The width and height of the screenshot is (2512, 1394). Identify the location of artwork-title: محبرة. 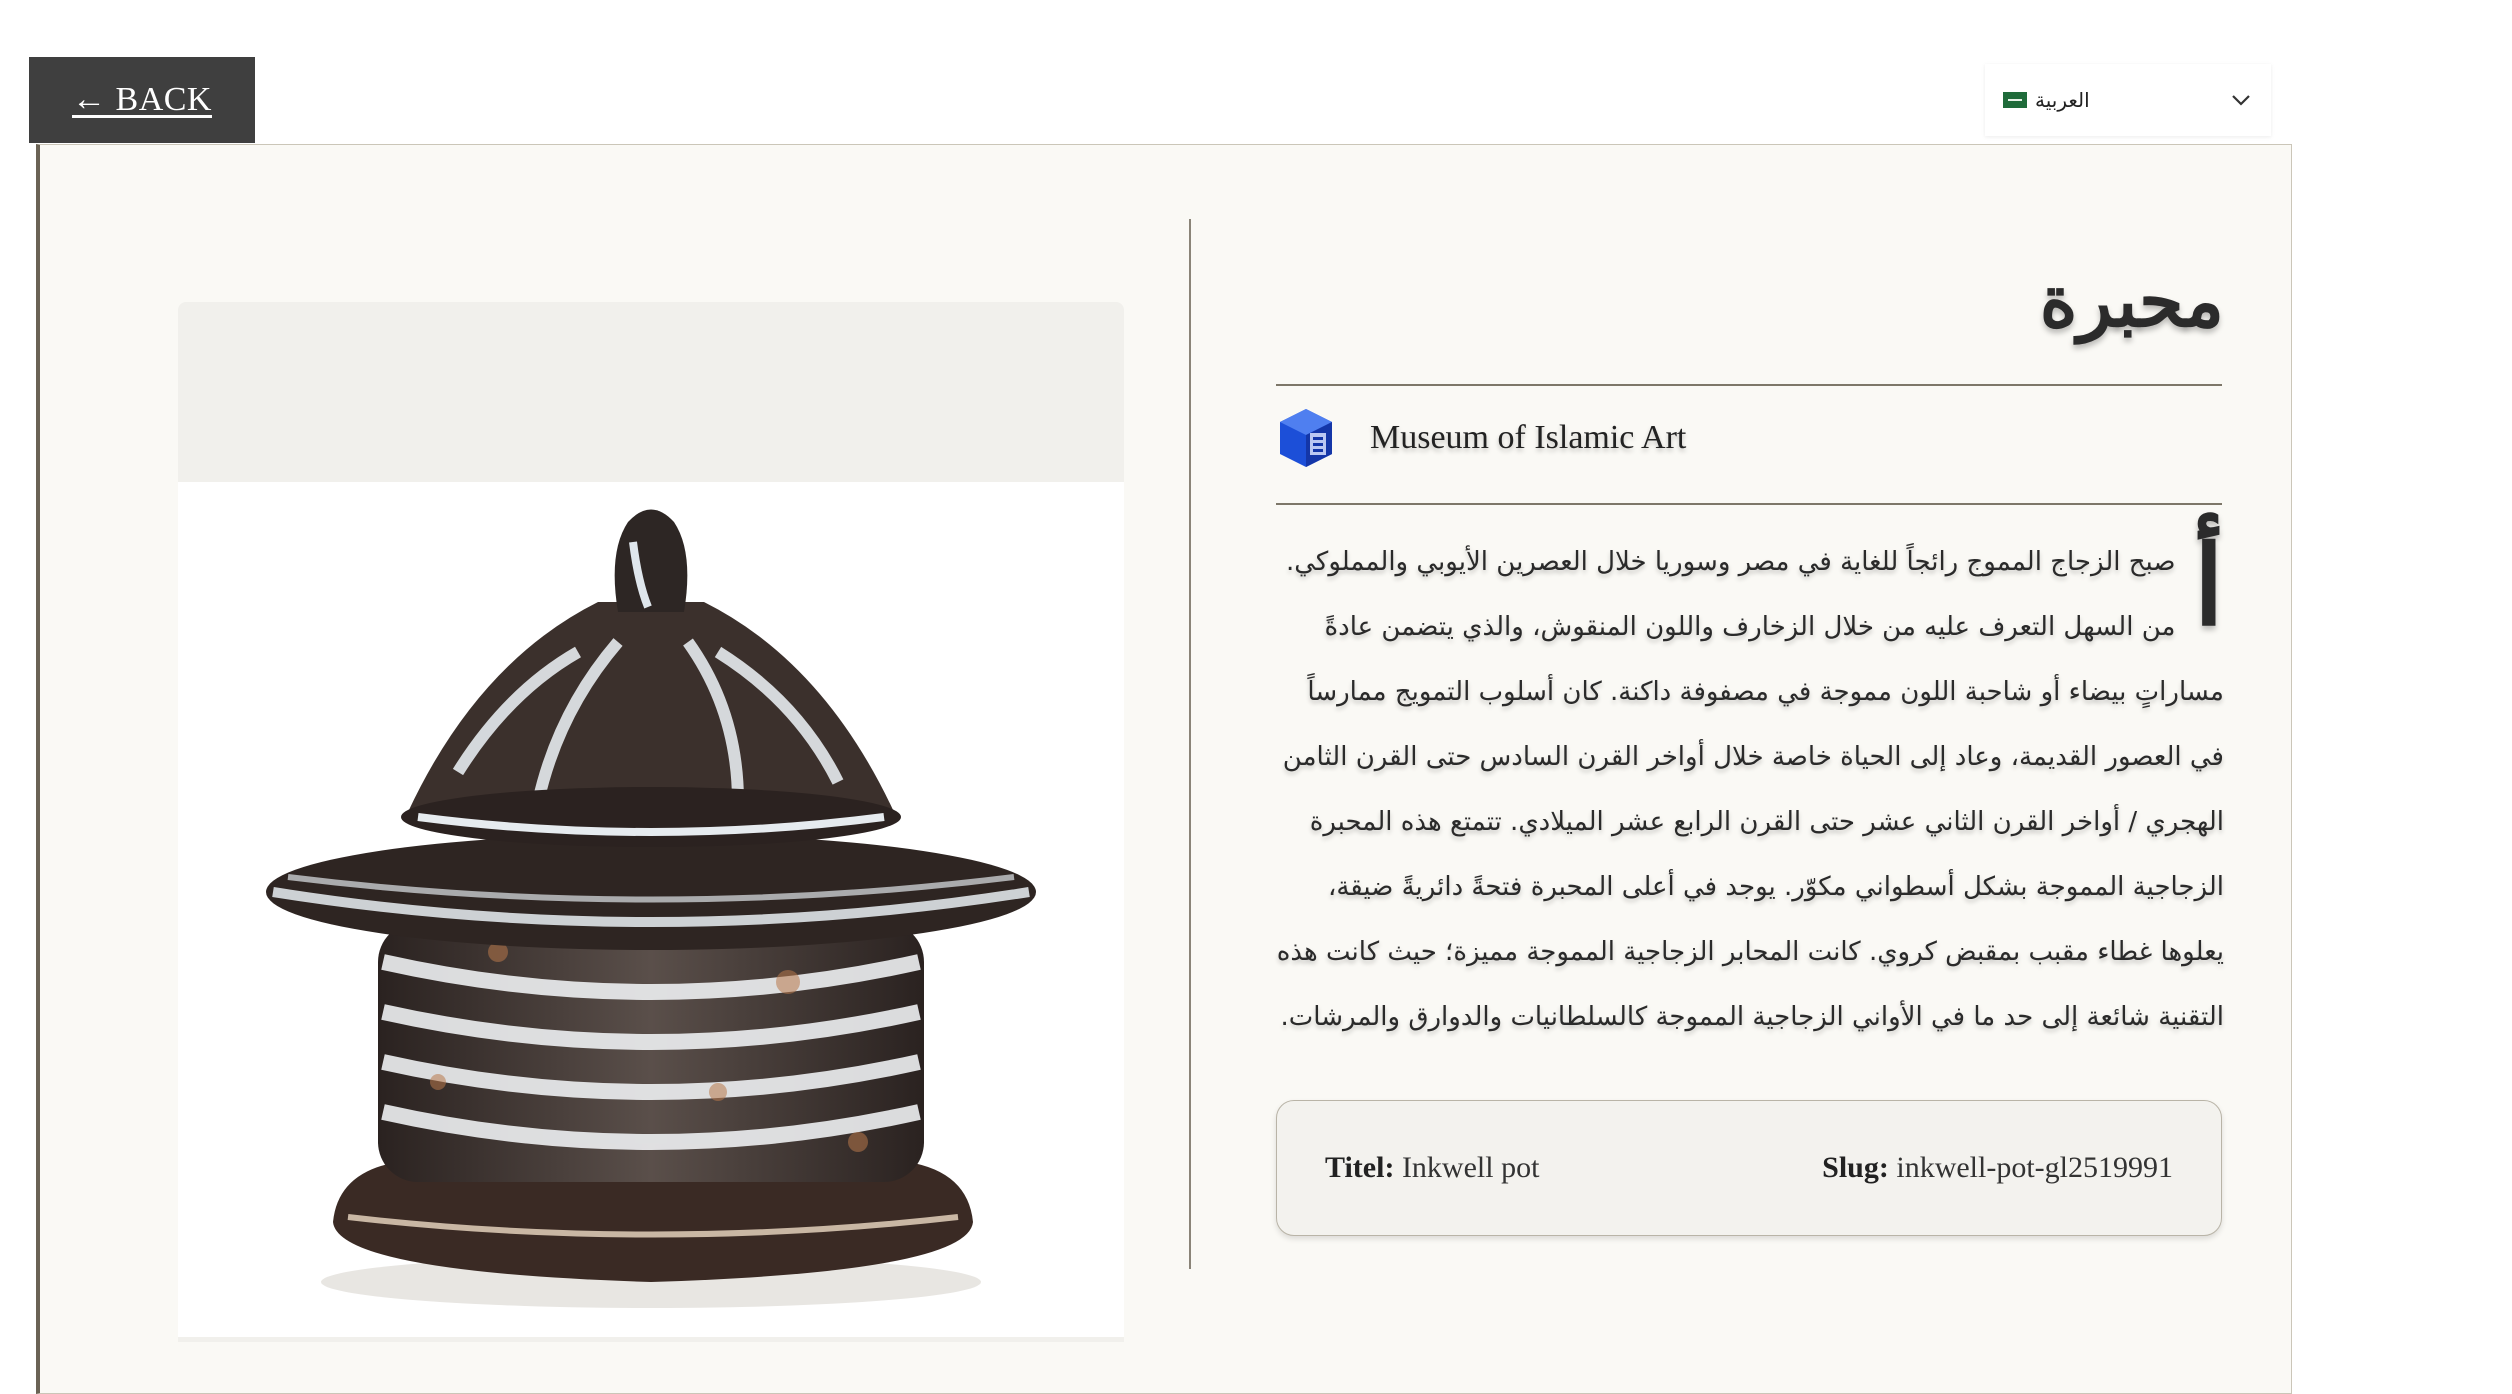
(2131, 300).